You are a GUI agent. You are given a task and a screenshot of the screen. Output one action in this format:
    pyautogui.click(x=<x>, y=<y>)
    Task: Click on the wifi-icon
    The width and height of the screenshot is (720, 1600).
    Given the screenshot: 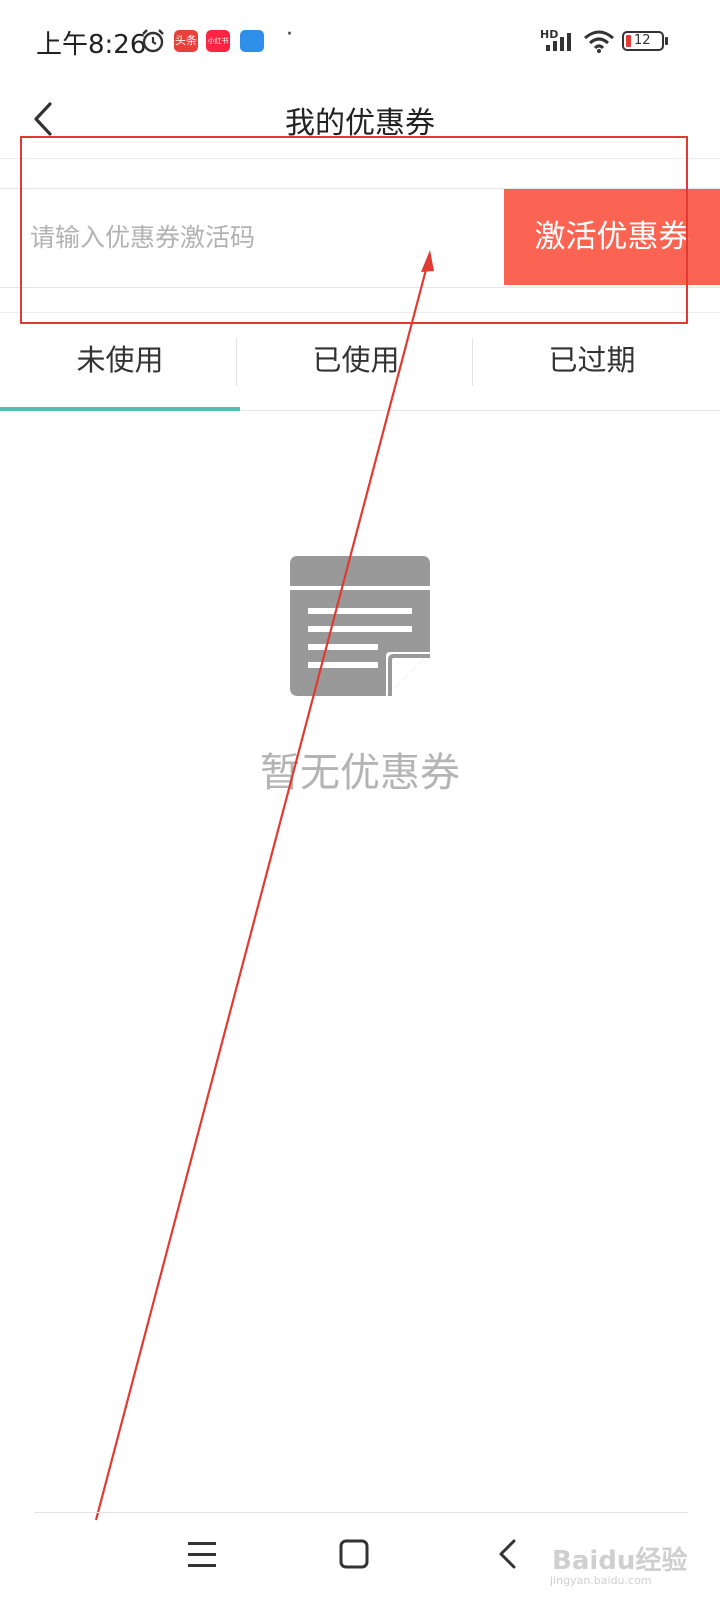 What is the action you would take?
    pyautogui.click(x=599, y=41)
    